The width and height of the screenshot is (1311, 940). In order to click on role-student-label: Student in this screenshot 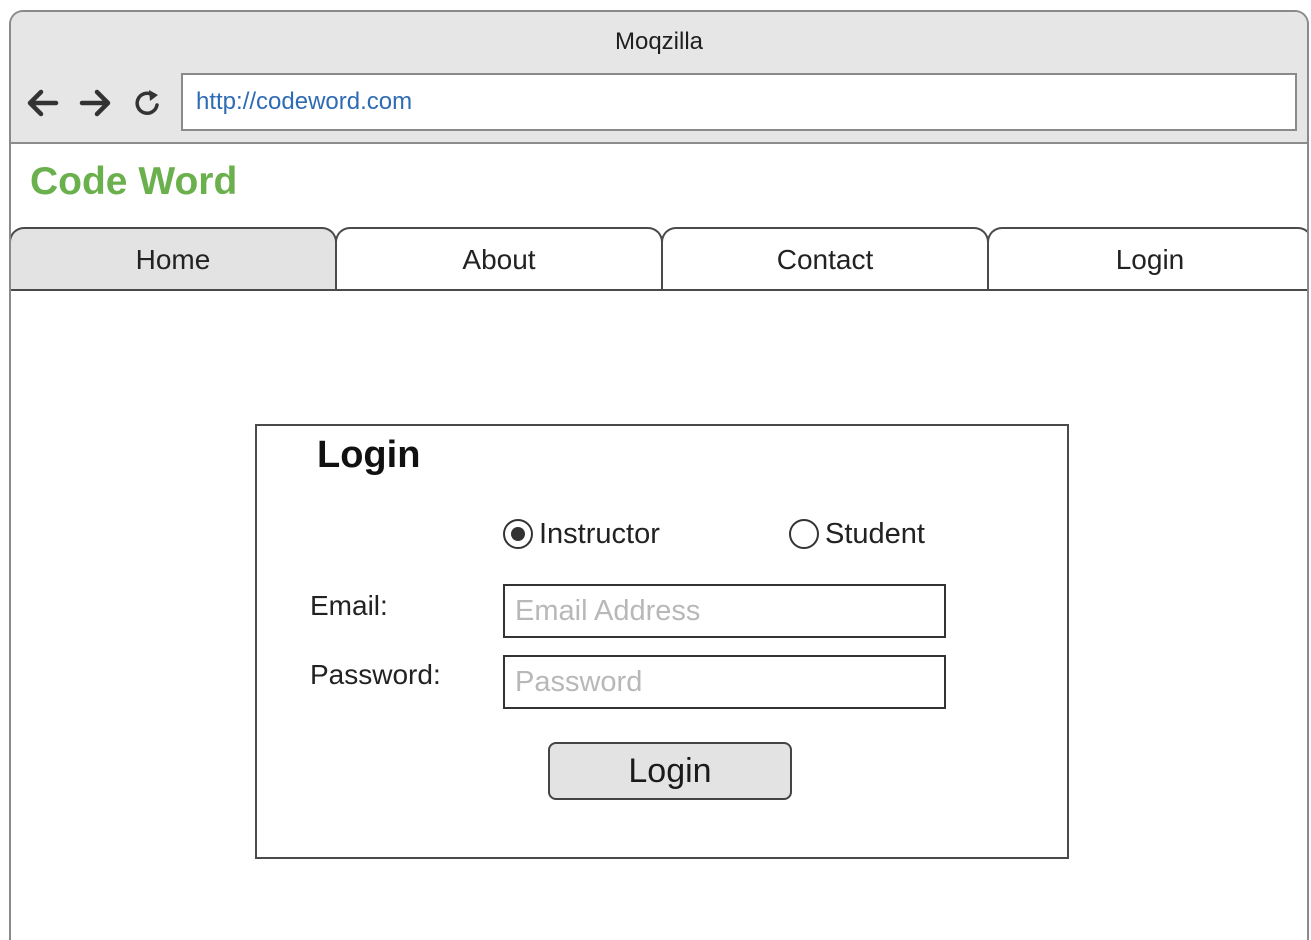, I will do `click(875, 533)`.